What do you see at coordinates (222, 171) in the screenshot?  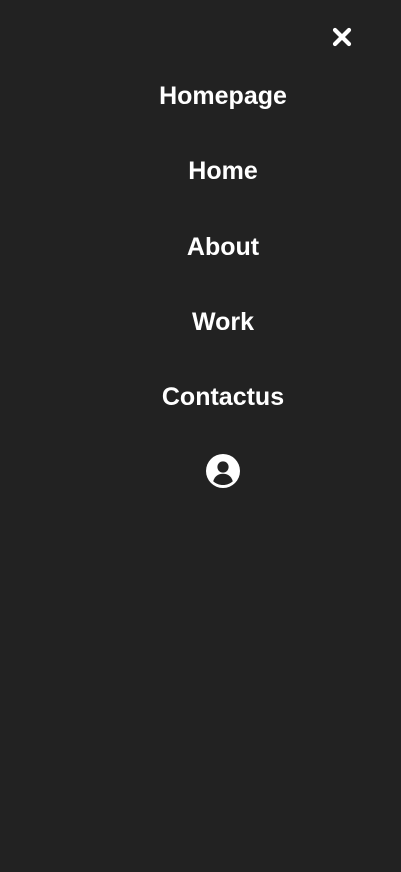 I see `nav-link-home: Home` at bounding box center [222, 171].